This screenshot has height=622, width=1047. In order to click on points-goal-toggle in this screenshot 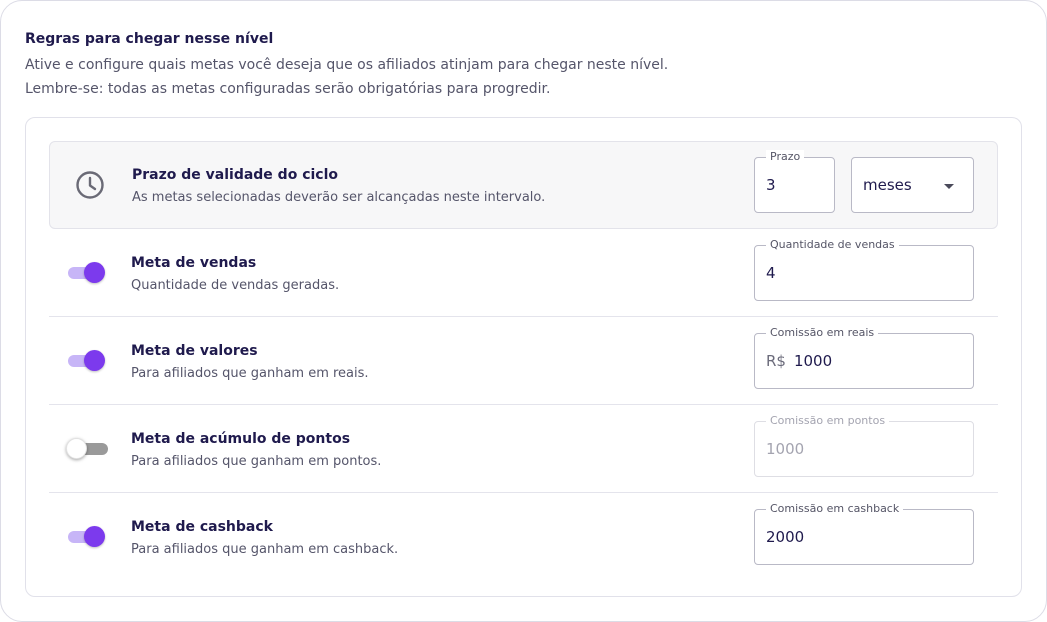, I will do `click(87, 449)`.